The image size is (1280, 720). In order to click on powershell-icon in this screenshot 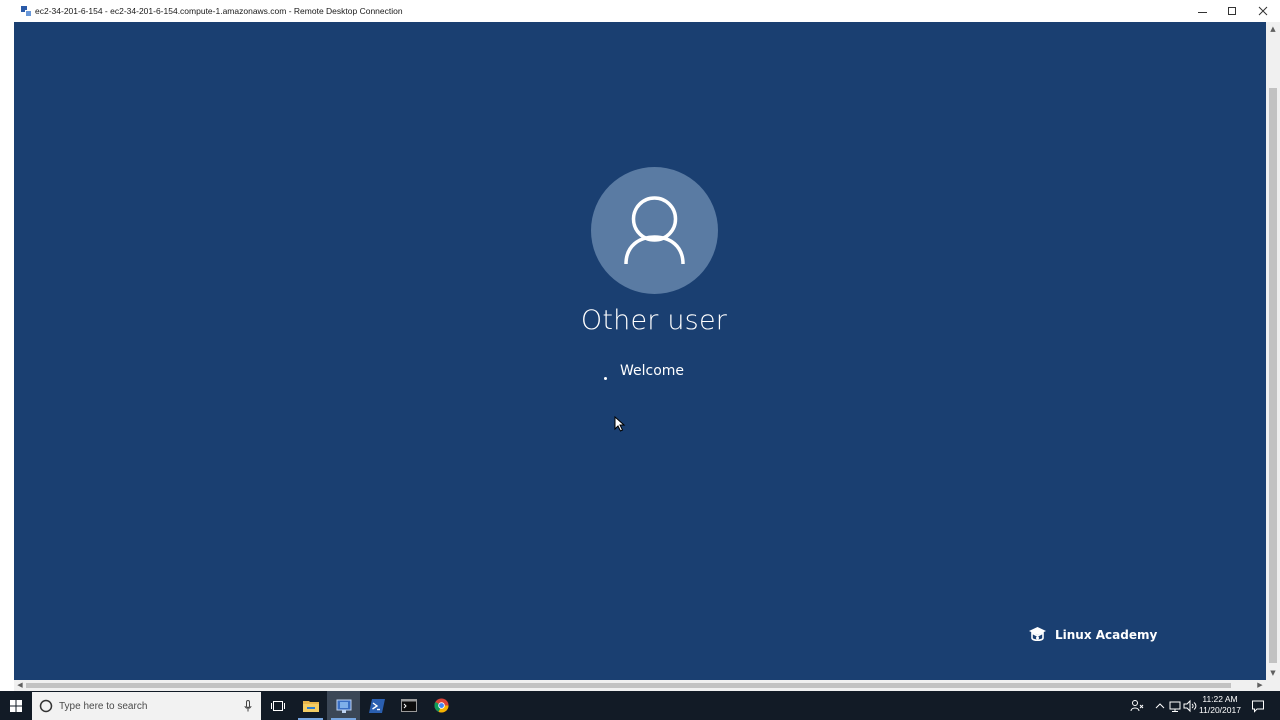, I will do `click(376, 705)`.